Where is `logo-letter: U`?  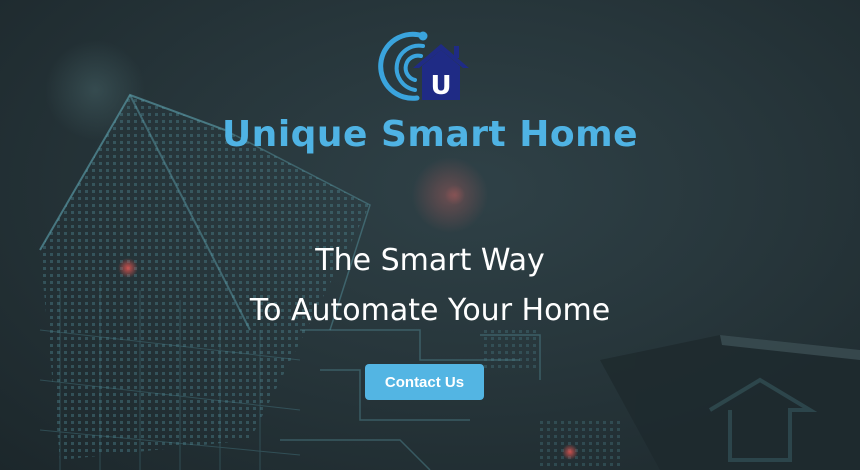
logo-letter: U is located at coordinates (440, 86).